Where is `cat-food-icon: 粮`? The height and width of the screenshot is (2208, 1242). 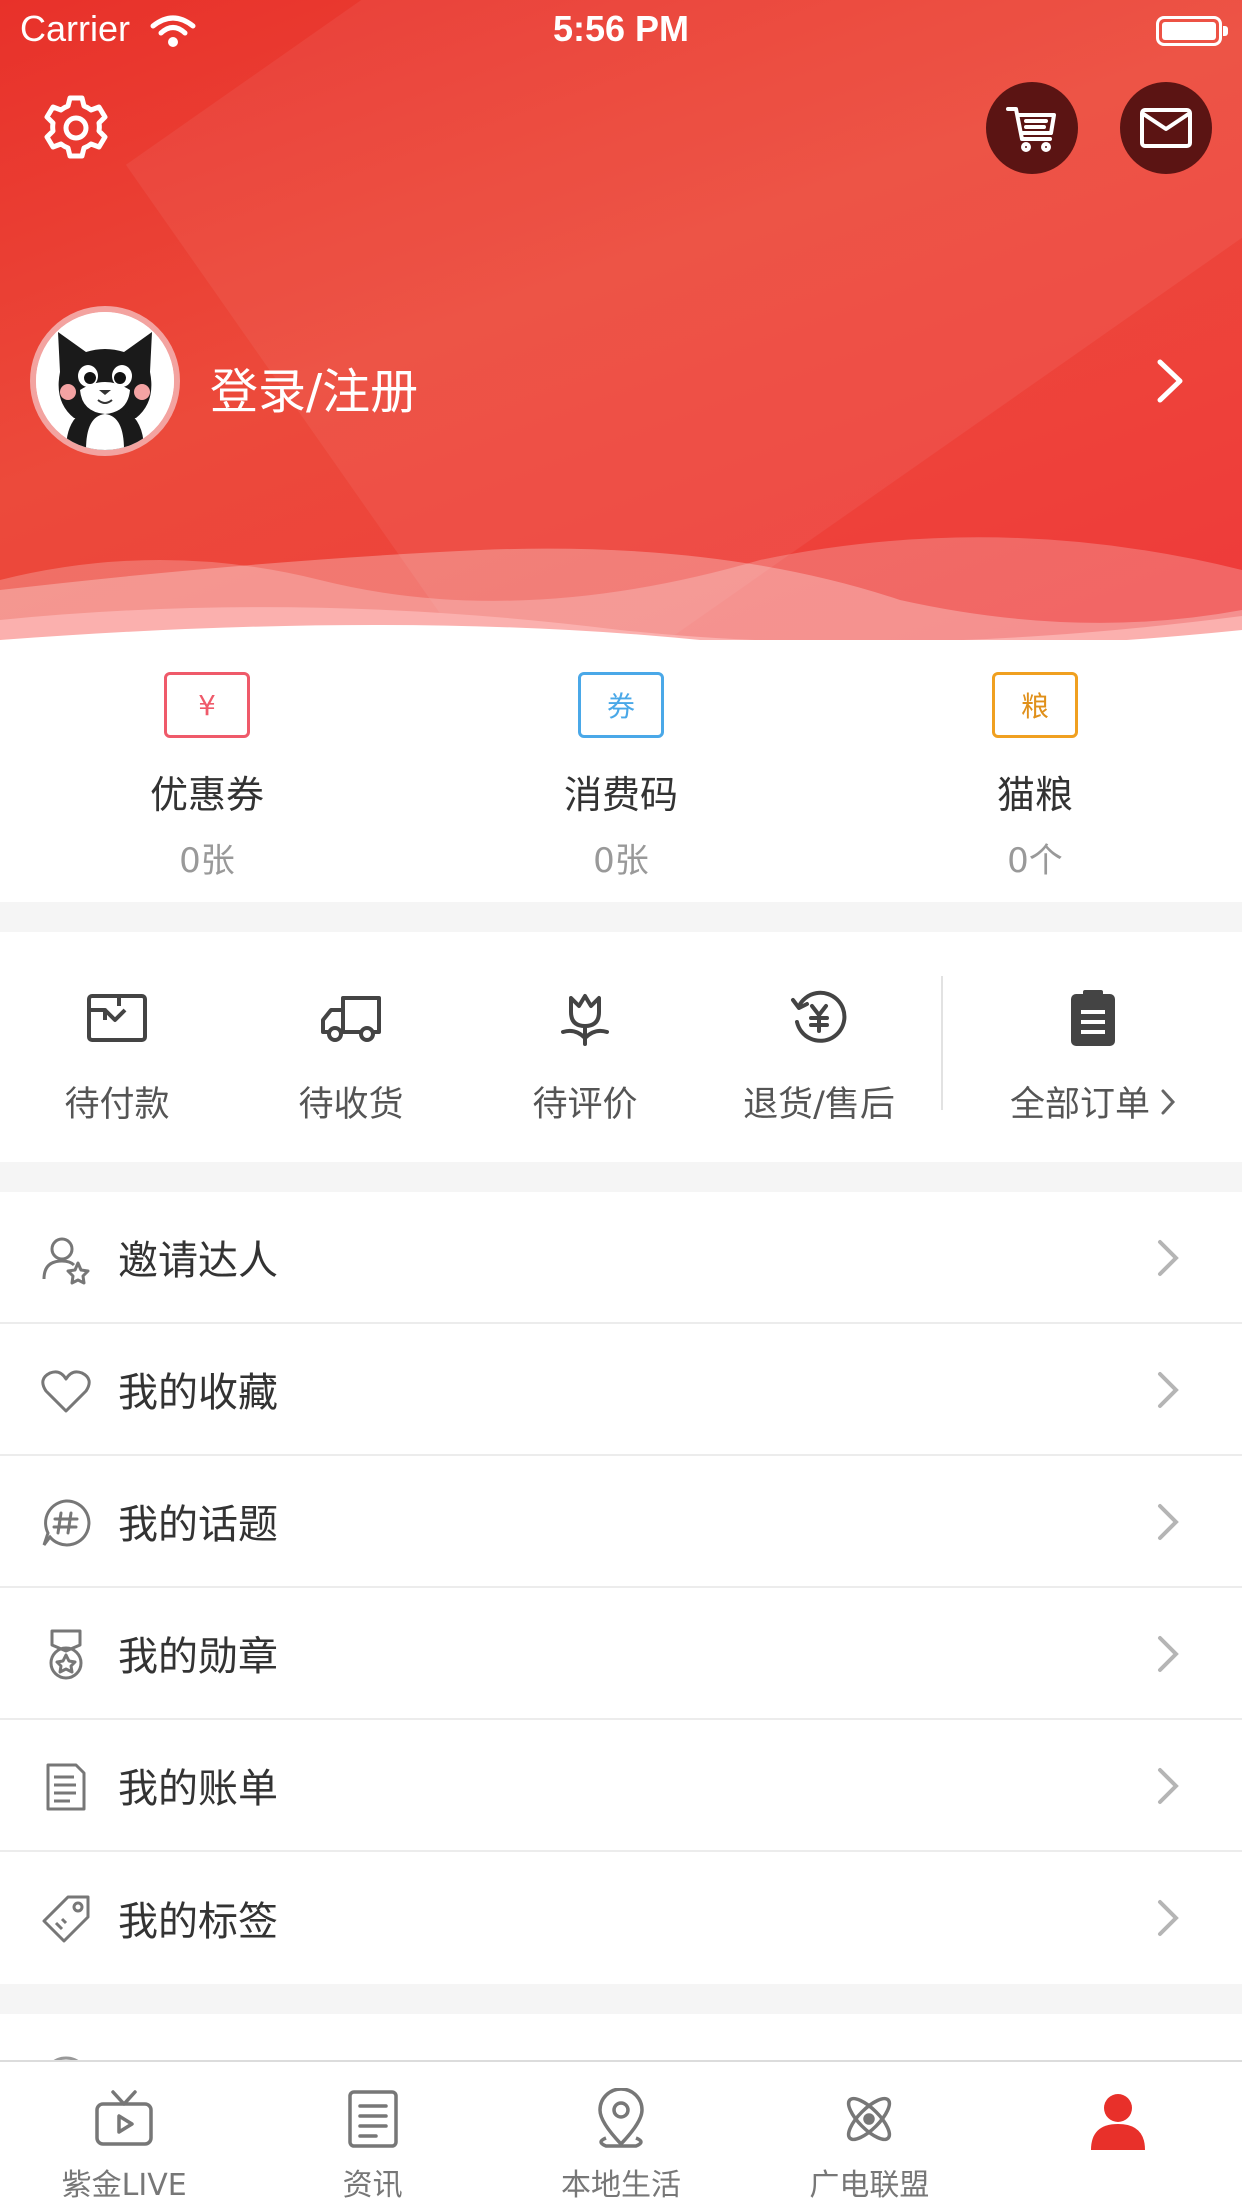
cat-food-icon: 粮 is located at coordinates (1035, 705).